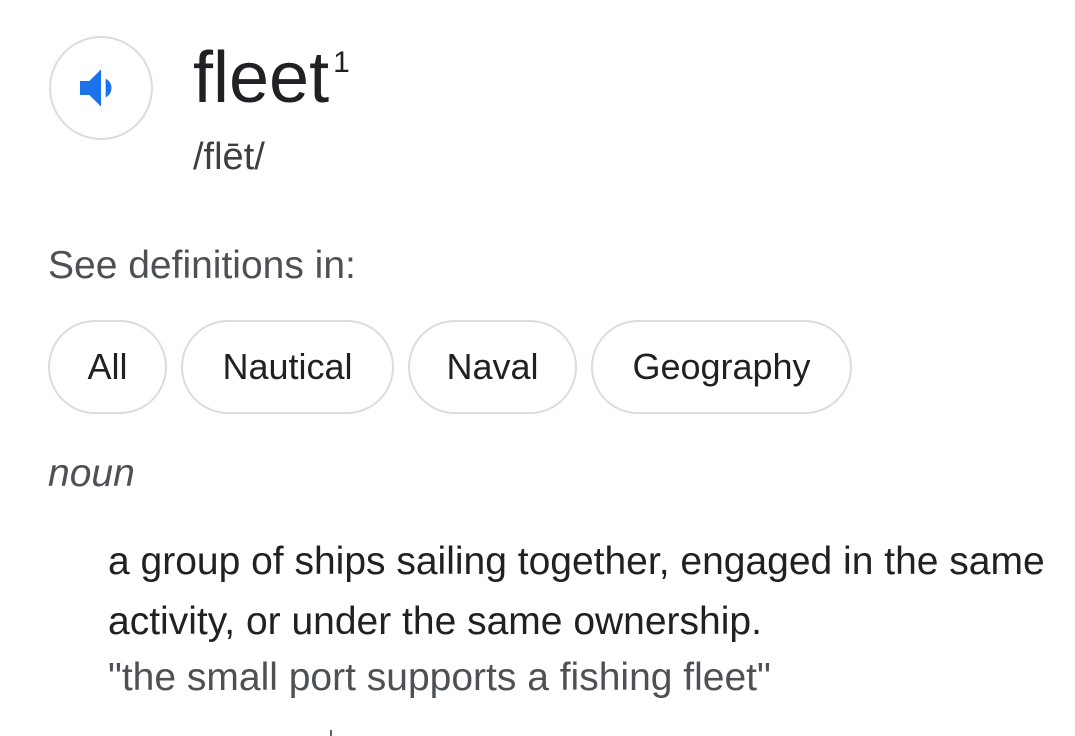 This screenshot has height=736, width=1075. I want to click on definition-filter-chips: All Nautical Naval Geography, so click(450, 367).